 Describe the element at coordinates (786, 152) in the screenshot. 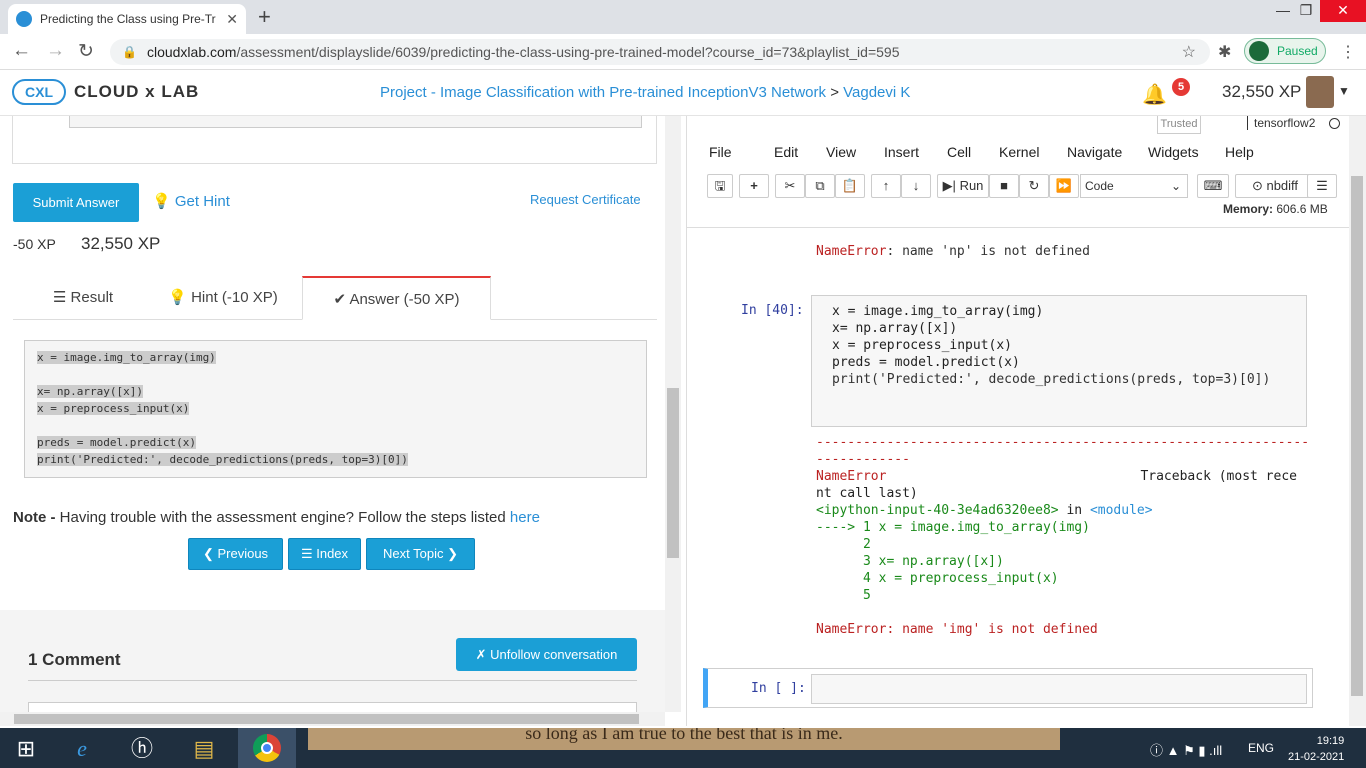

I see `menu-edit: Edit` at that location.